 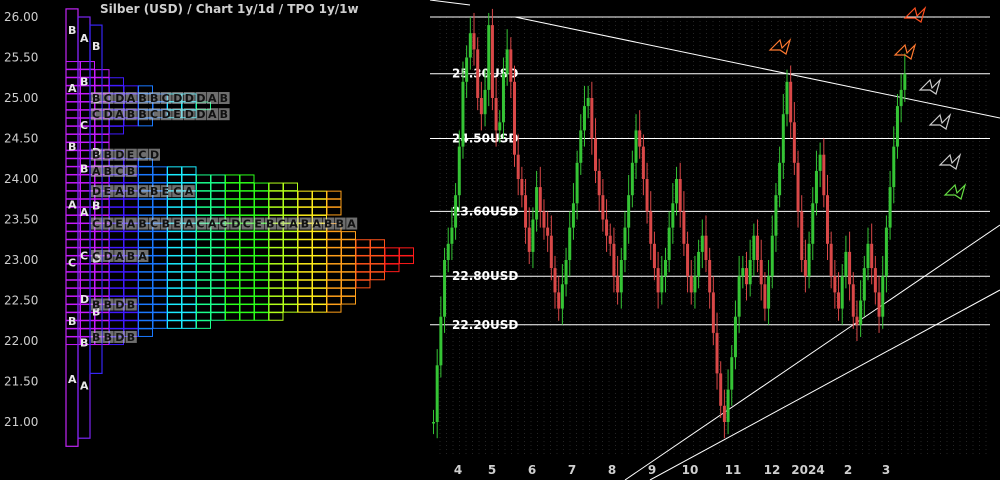 What do you see at coordinates (131, 155) in the screenshot?
I see `tpo-letter: E` at bounding box center [131, 155].